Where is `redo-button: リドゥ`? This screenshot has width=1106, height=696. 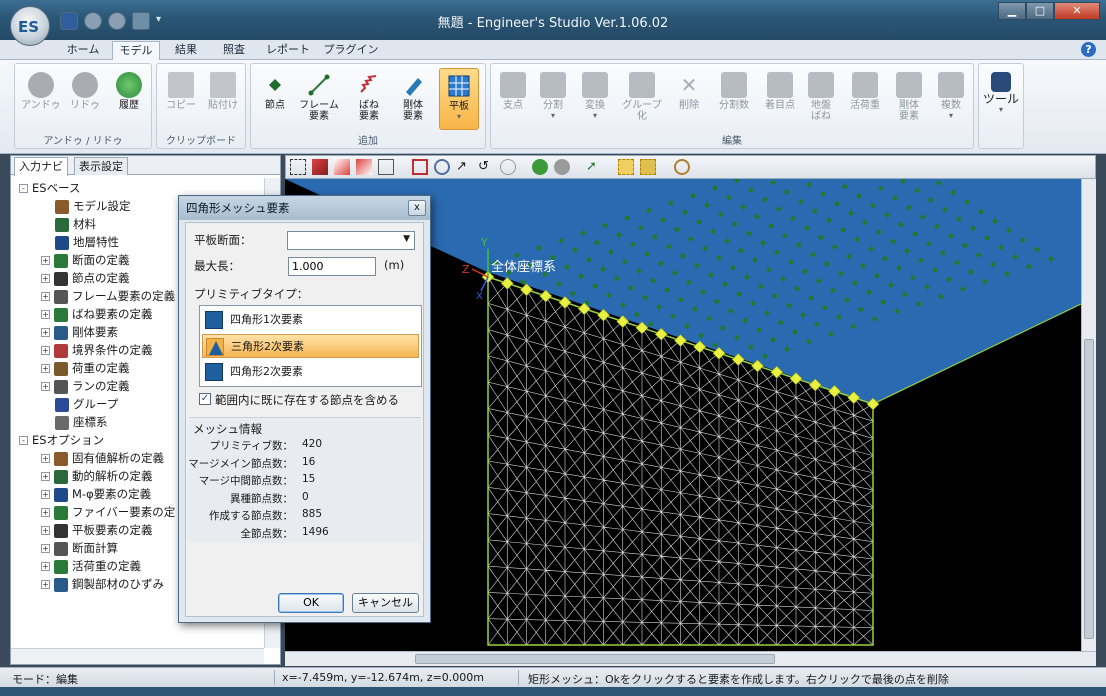 redo-button: リドゥ is located at coordinates (85, 98).